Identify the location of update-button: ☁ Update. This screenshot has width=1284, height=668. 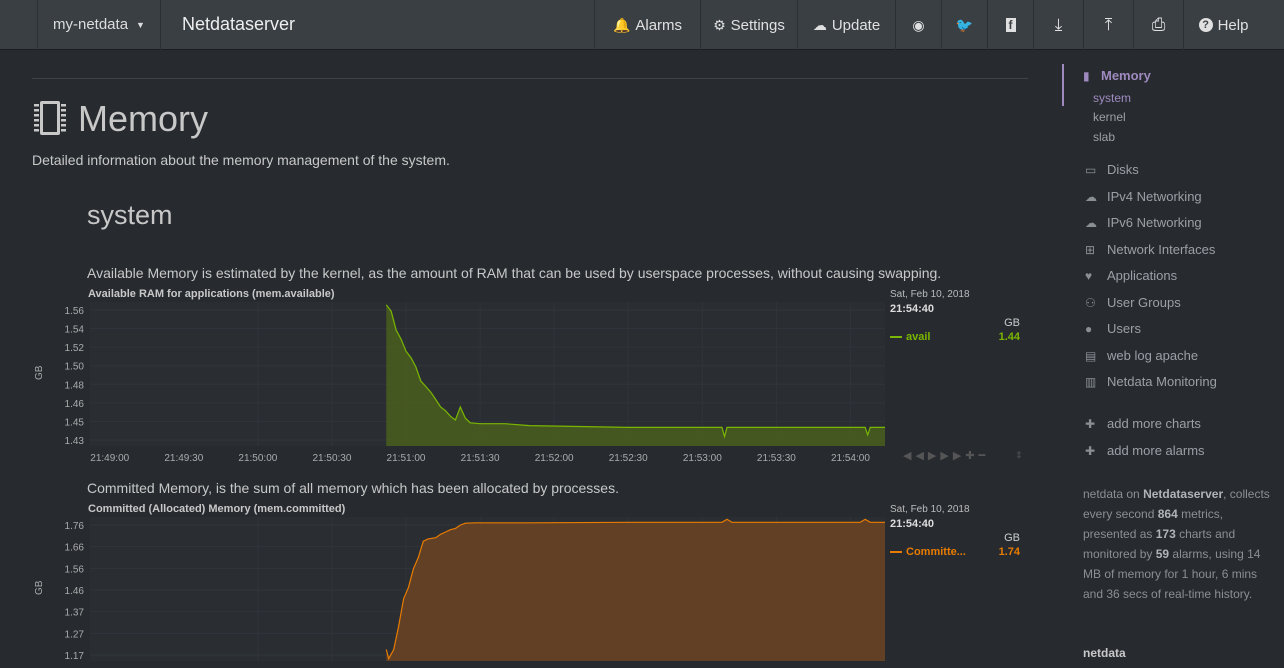
(846, 25).